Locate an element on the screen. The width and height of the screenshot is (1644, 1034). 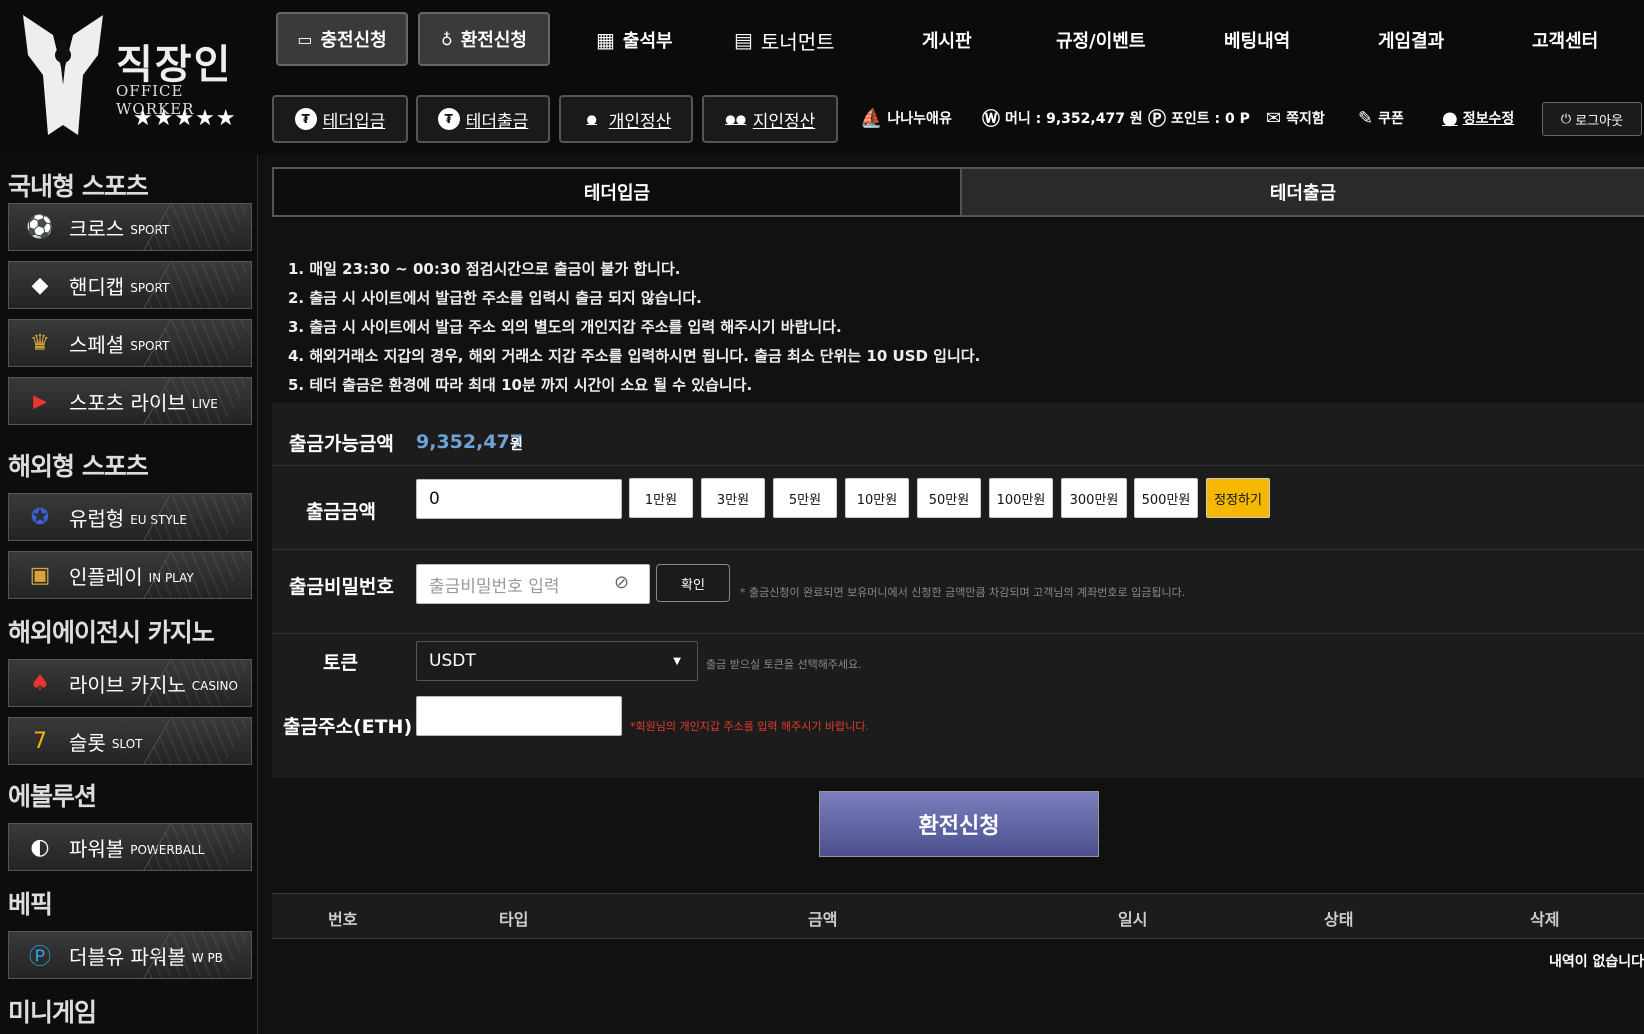
nav-attendance: ▦ 출석부 is located at coordinates (634, 40).